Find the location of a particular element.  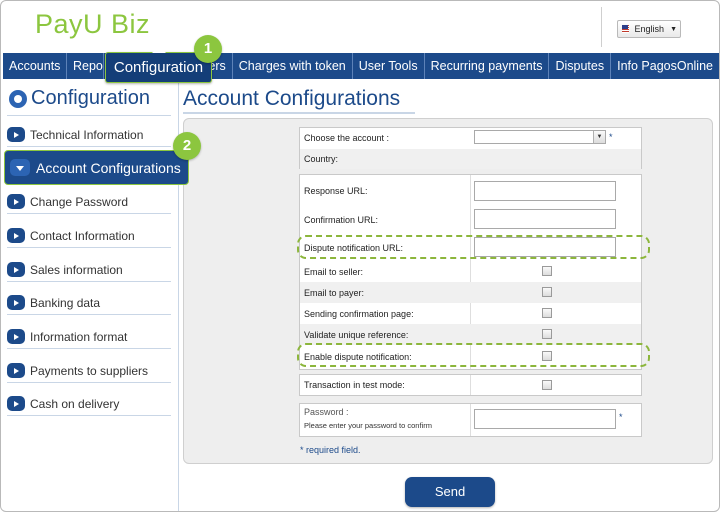

email-payer-label: Email to payer: is located at coordinates (334, 293).